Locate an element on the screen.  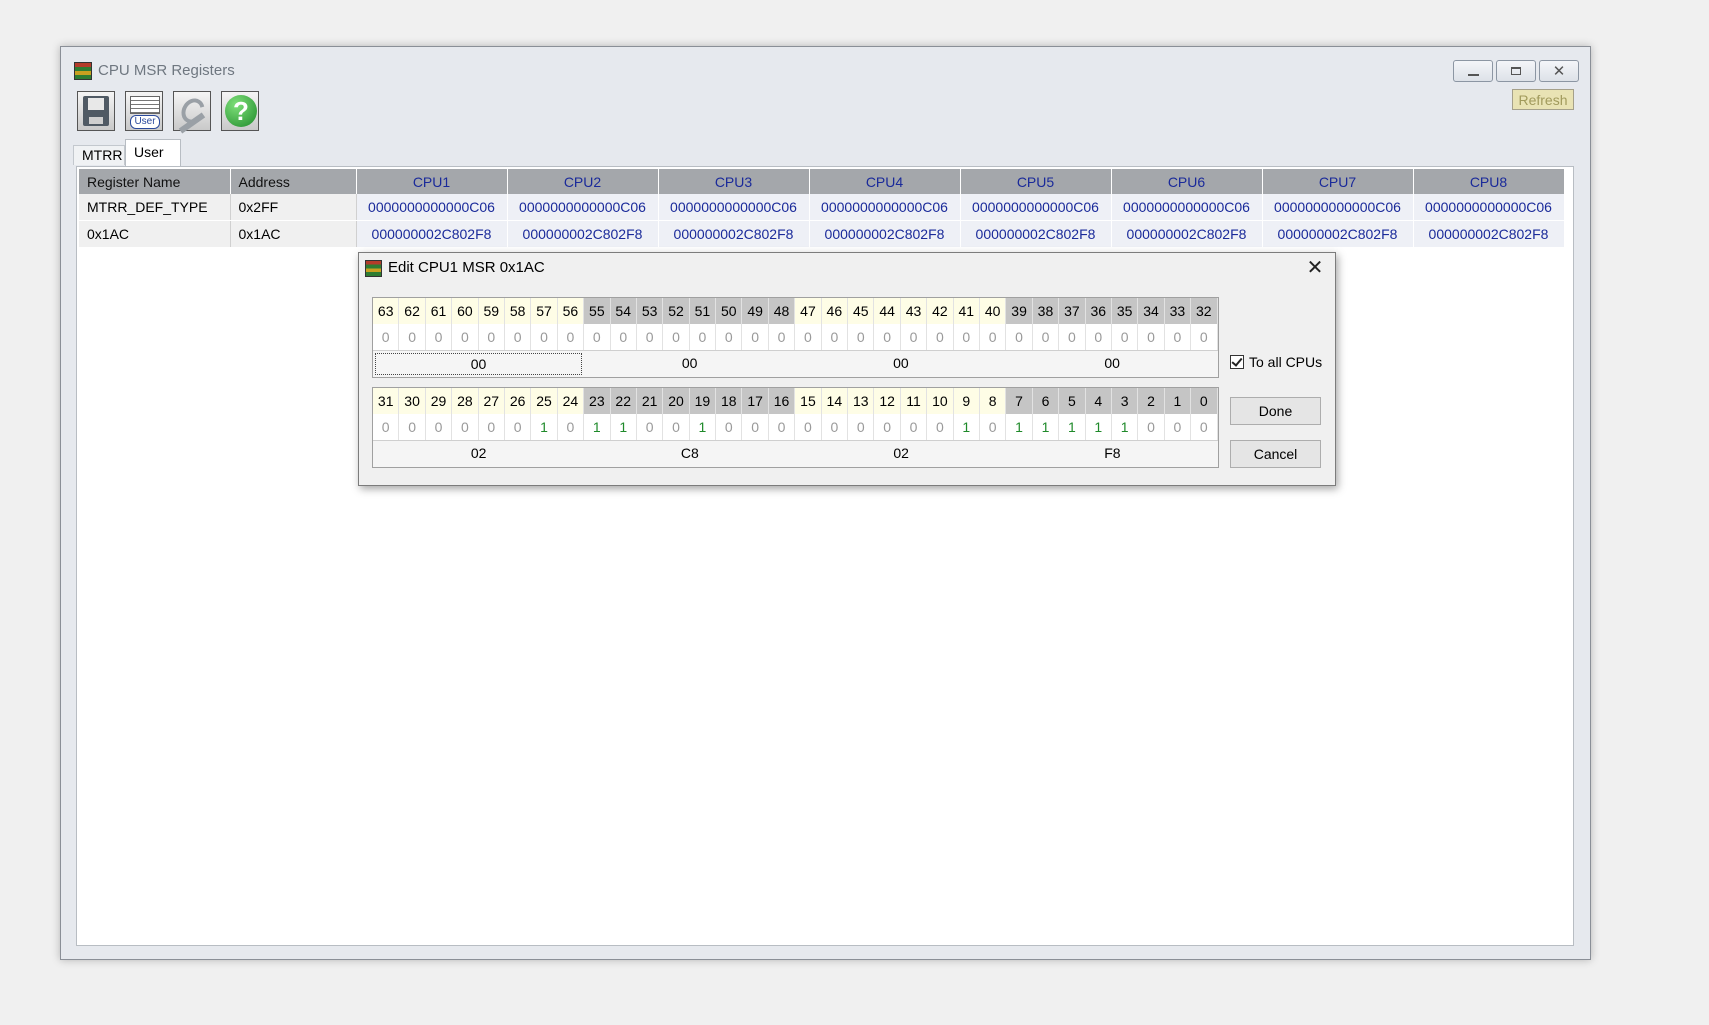
close-button: ✕ is located at coordinates (1559, 71).